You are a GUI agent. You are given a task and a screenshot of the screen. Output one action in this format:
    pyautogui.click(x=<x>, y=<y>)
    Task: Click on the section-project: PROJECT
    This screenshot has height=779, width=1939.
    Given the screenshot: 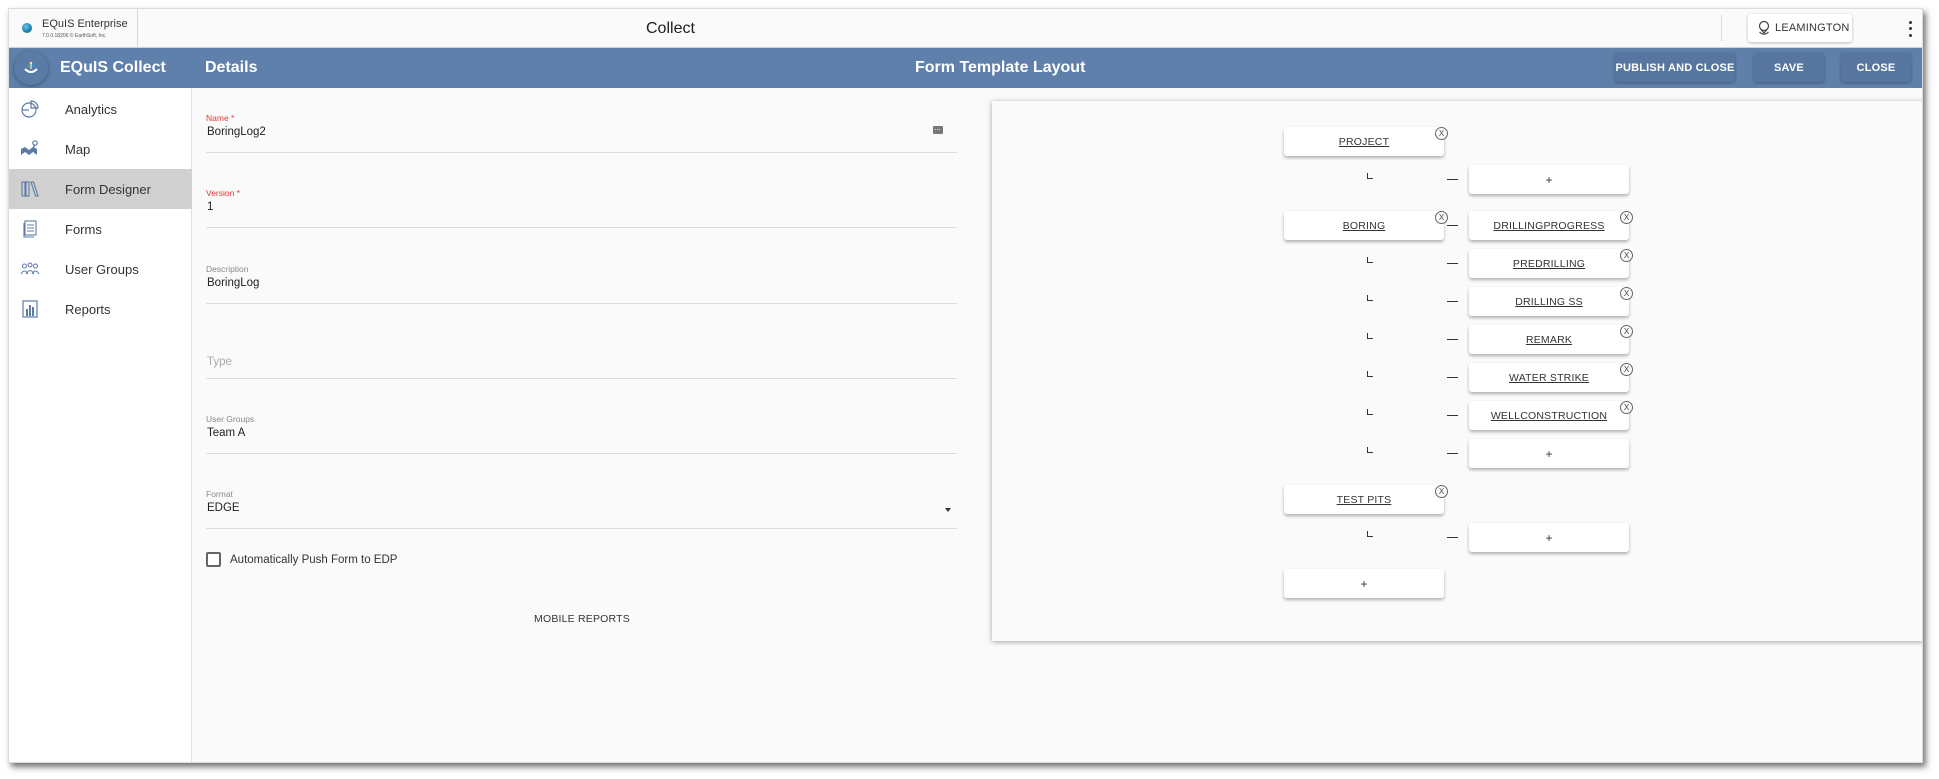 What is the action you would take?
    pyautogui.click(x=1364, y=141)
    